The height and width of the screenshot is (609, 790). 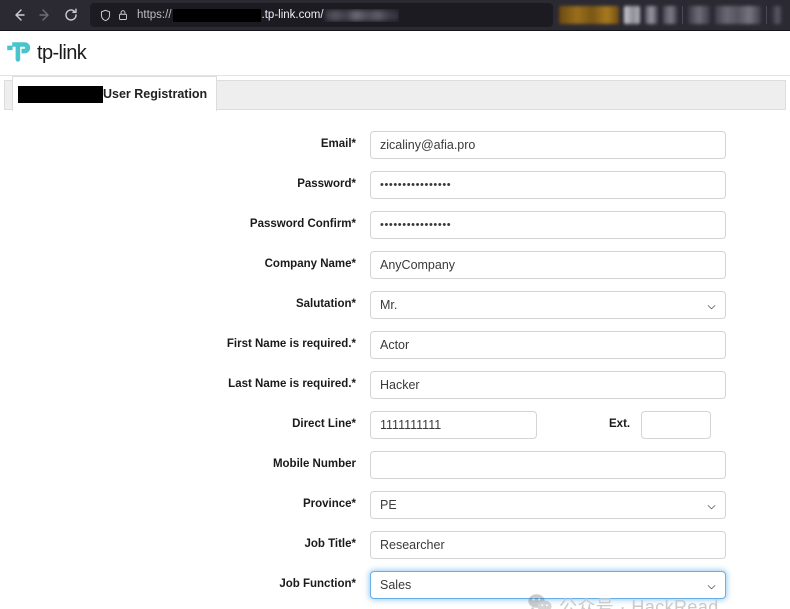 I want to click on province-value: PE, so click(x=388, y=505).